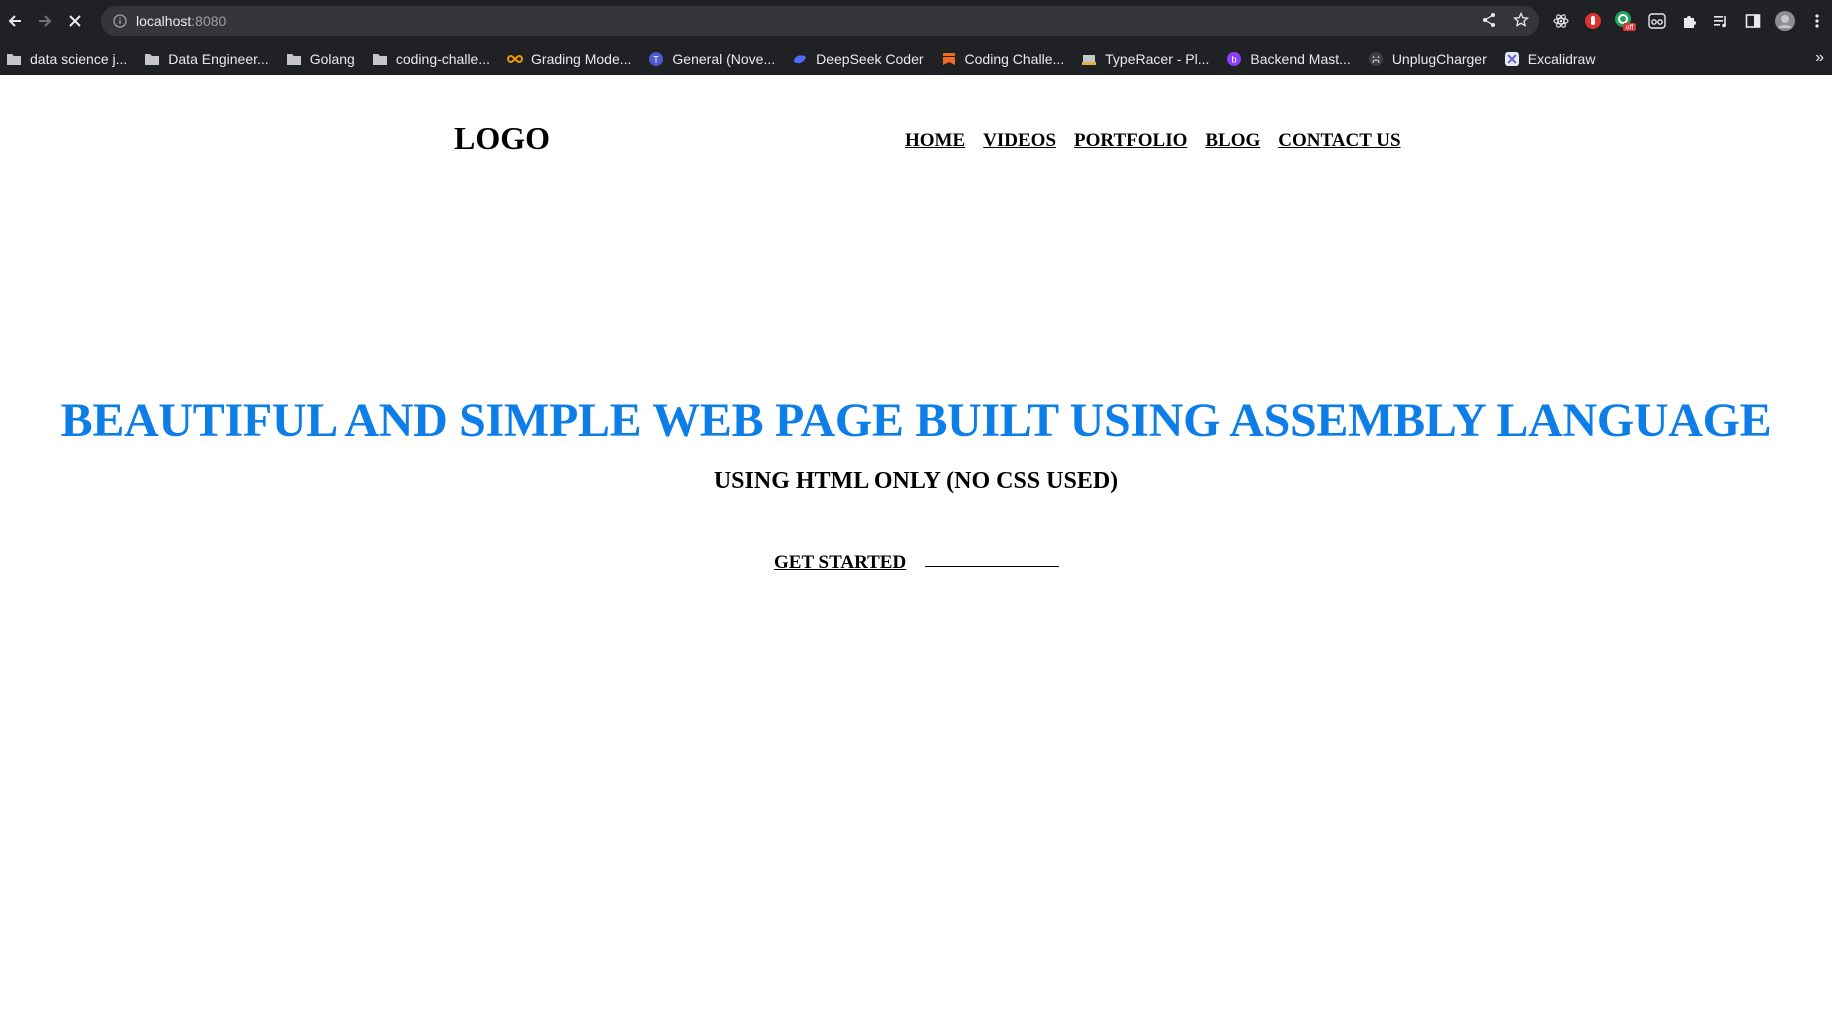 The image size is (1832, 1009). I want to click on glasses-icon, so click(1657, 21).